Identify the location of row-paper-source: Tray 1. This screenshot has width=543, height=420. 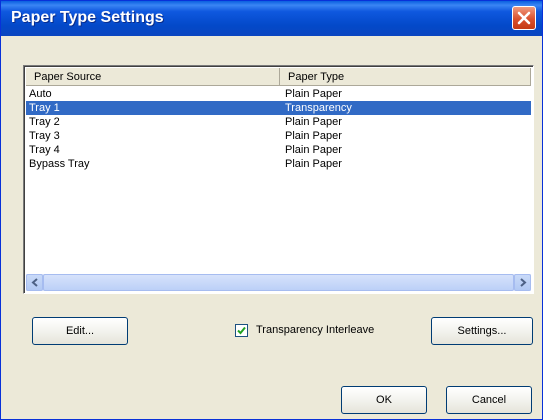
(44, 108).